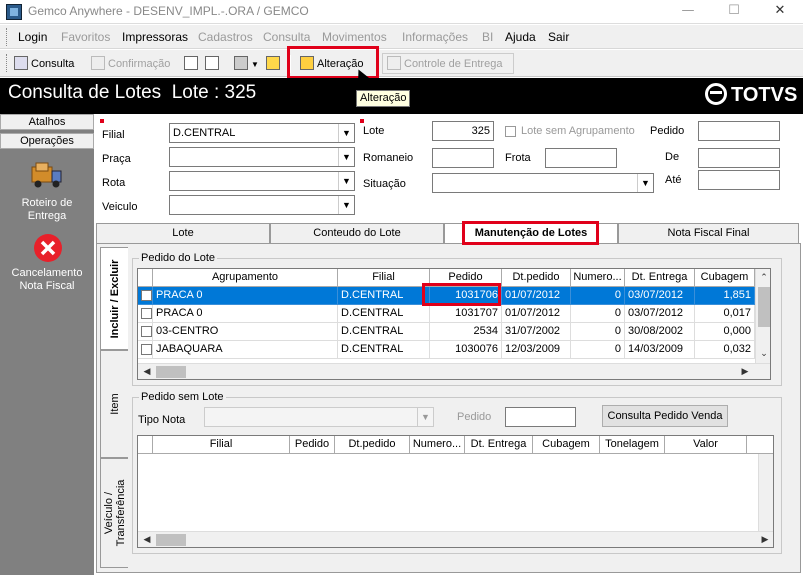 Image resolution: width=803 pixels, height=575 pixels. I want to click on new-document-button, so click(192, 64).